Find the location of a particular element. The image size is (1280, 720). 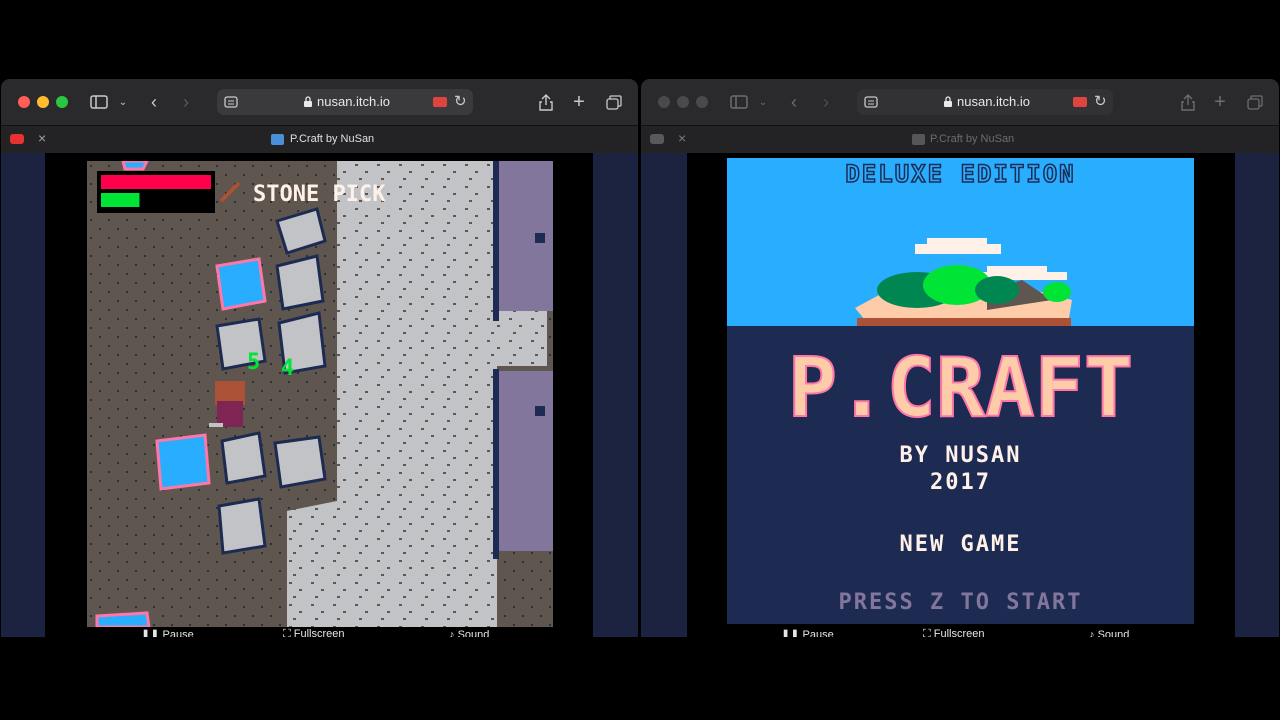

stamina-bar is located at coordinates (120, 200).